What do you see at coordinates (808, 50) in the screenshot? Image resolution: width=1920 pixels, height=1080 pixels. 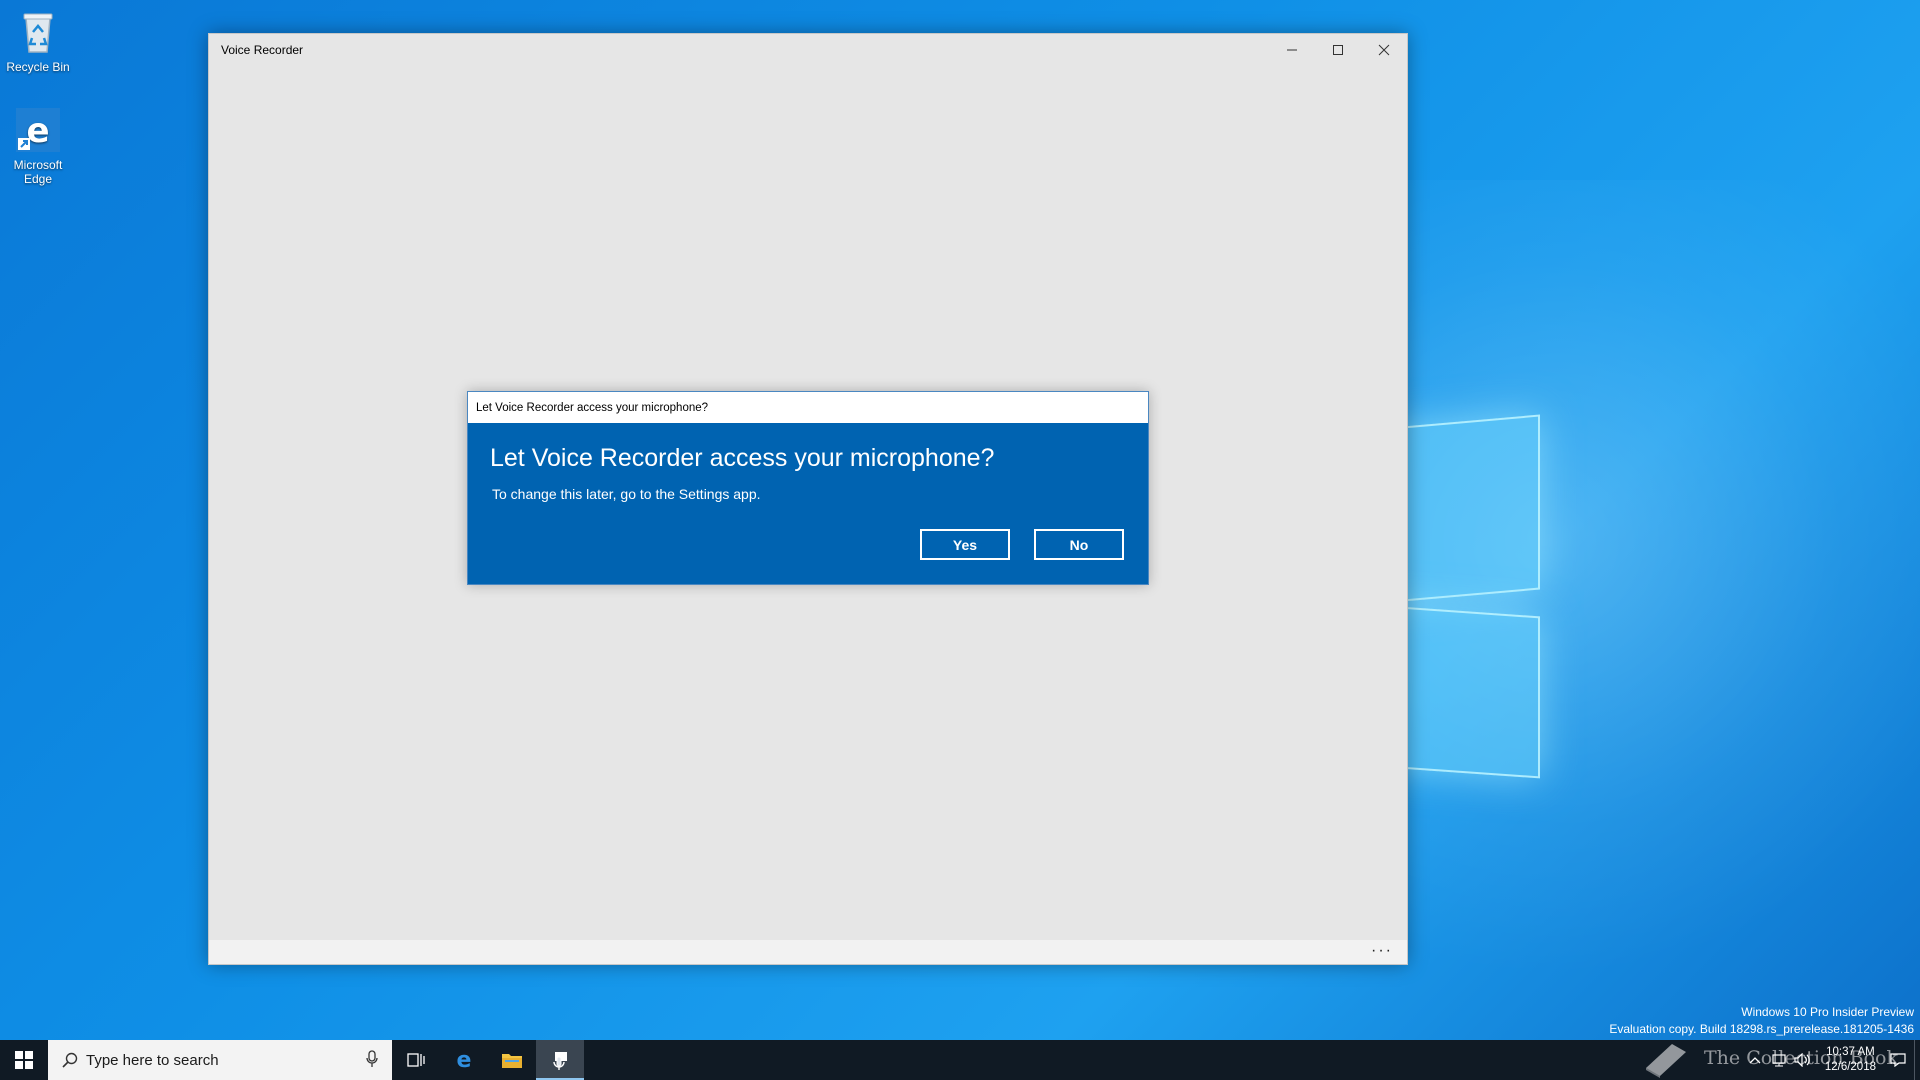 I see `window-titlebar: Voice Recorder` at bounding box center [808, 50].